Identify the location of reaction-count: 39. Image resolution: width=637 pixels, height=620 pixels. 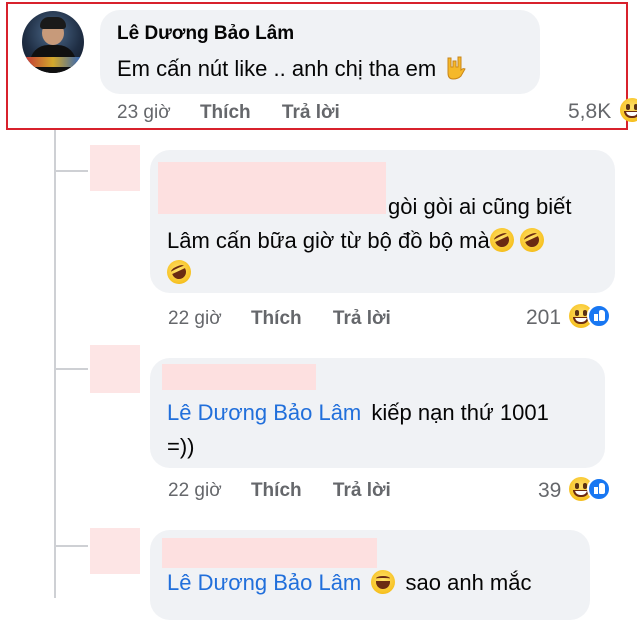
(550, 490).